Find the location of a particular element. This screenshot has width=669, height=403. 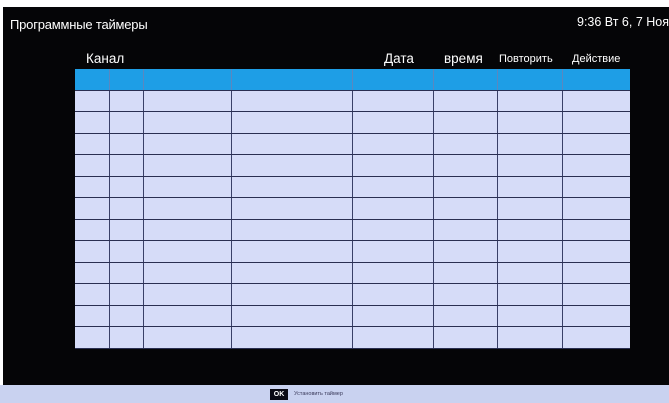

page-title: Программные таймеры is located at coordinates (79, 24).